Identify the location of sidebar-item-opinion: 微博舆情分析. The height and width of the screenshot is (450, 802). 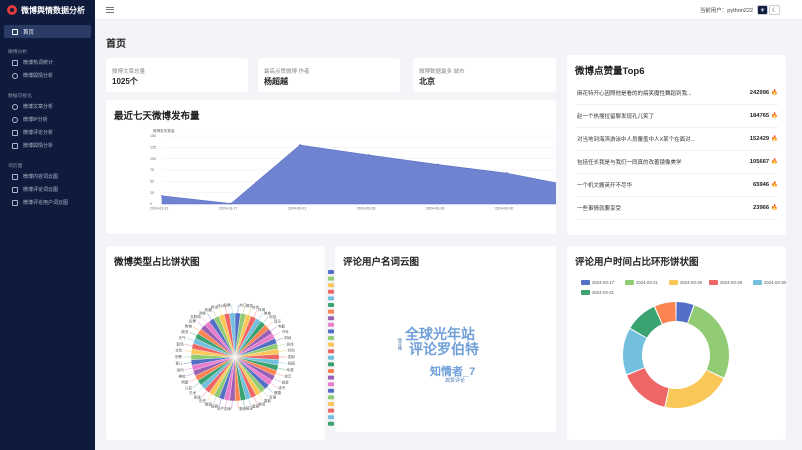
(47, 145).